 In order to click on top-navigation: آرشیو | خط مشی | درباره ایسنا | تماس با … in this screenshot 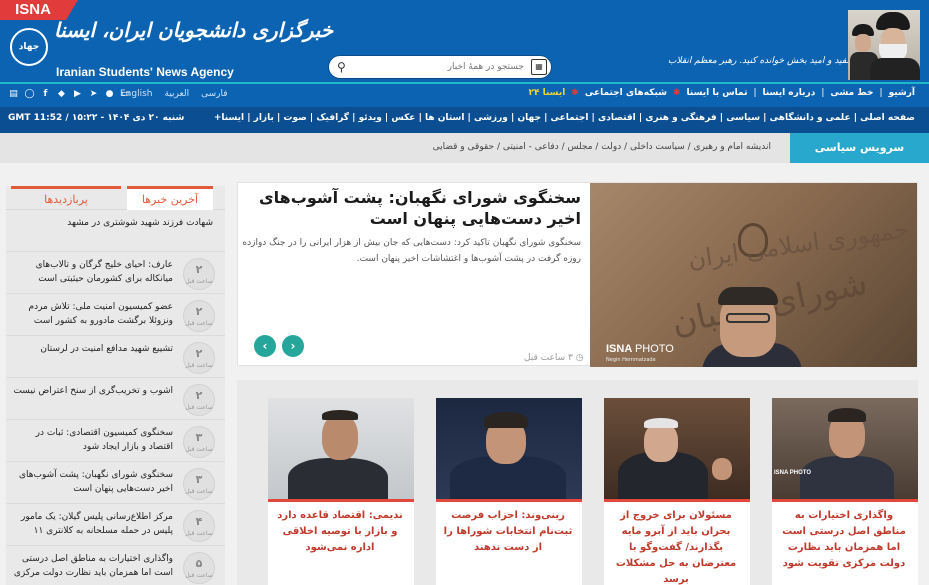, I will do `click(464, 94)`.